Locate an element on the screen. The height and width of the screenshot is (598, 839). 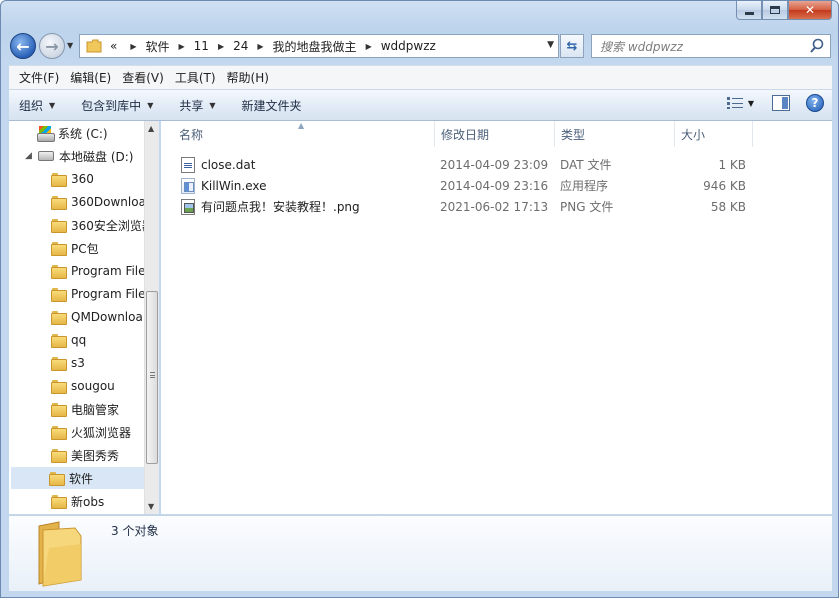
new-folder-button: 新建文件夹 is located at coordinates (272, 105).